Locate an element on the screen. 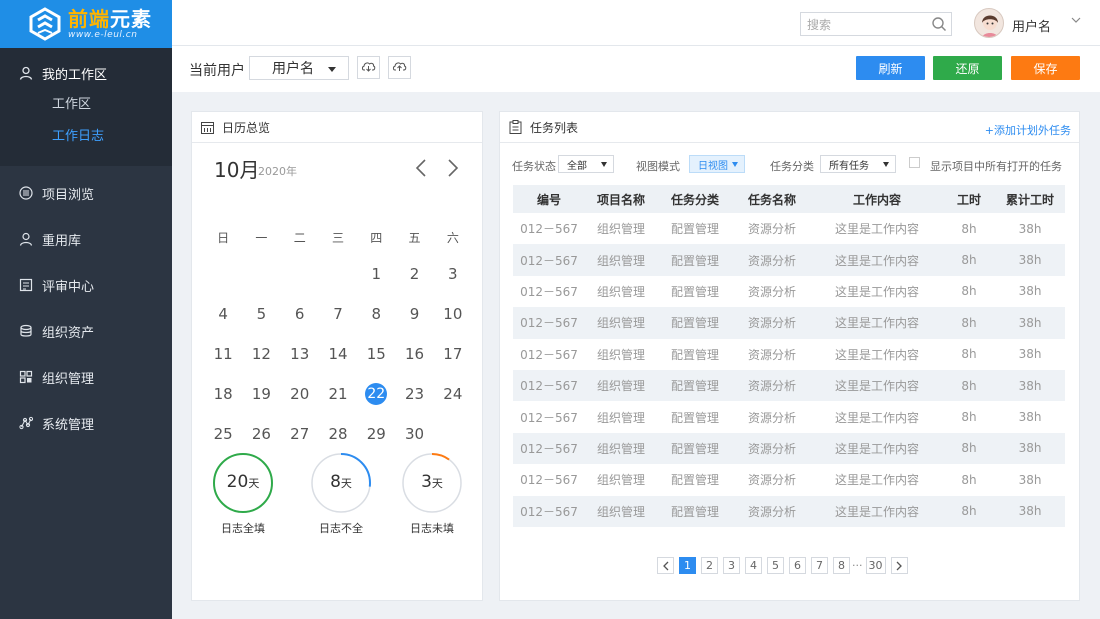 The image size is (1100, 619). calendar-day: 11 is located at coordinates (223, 354).